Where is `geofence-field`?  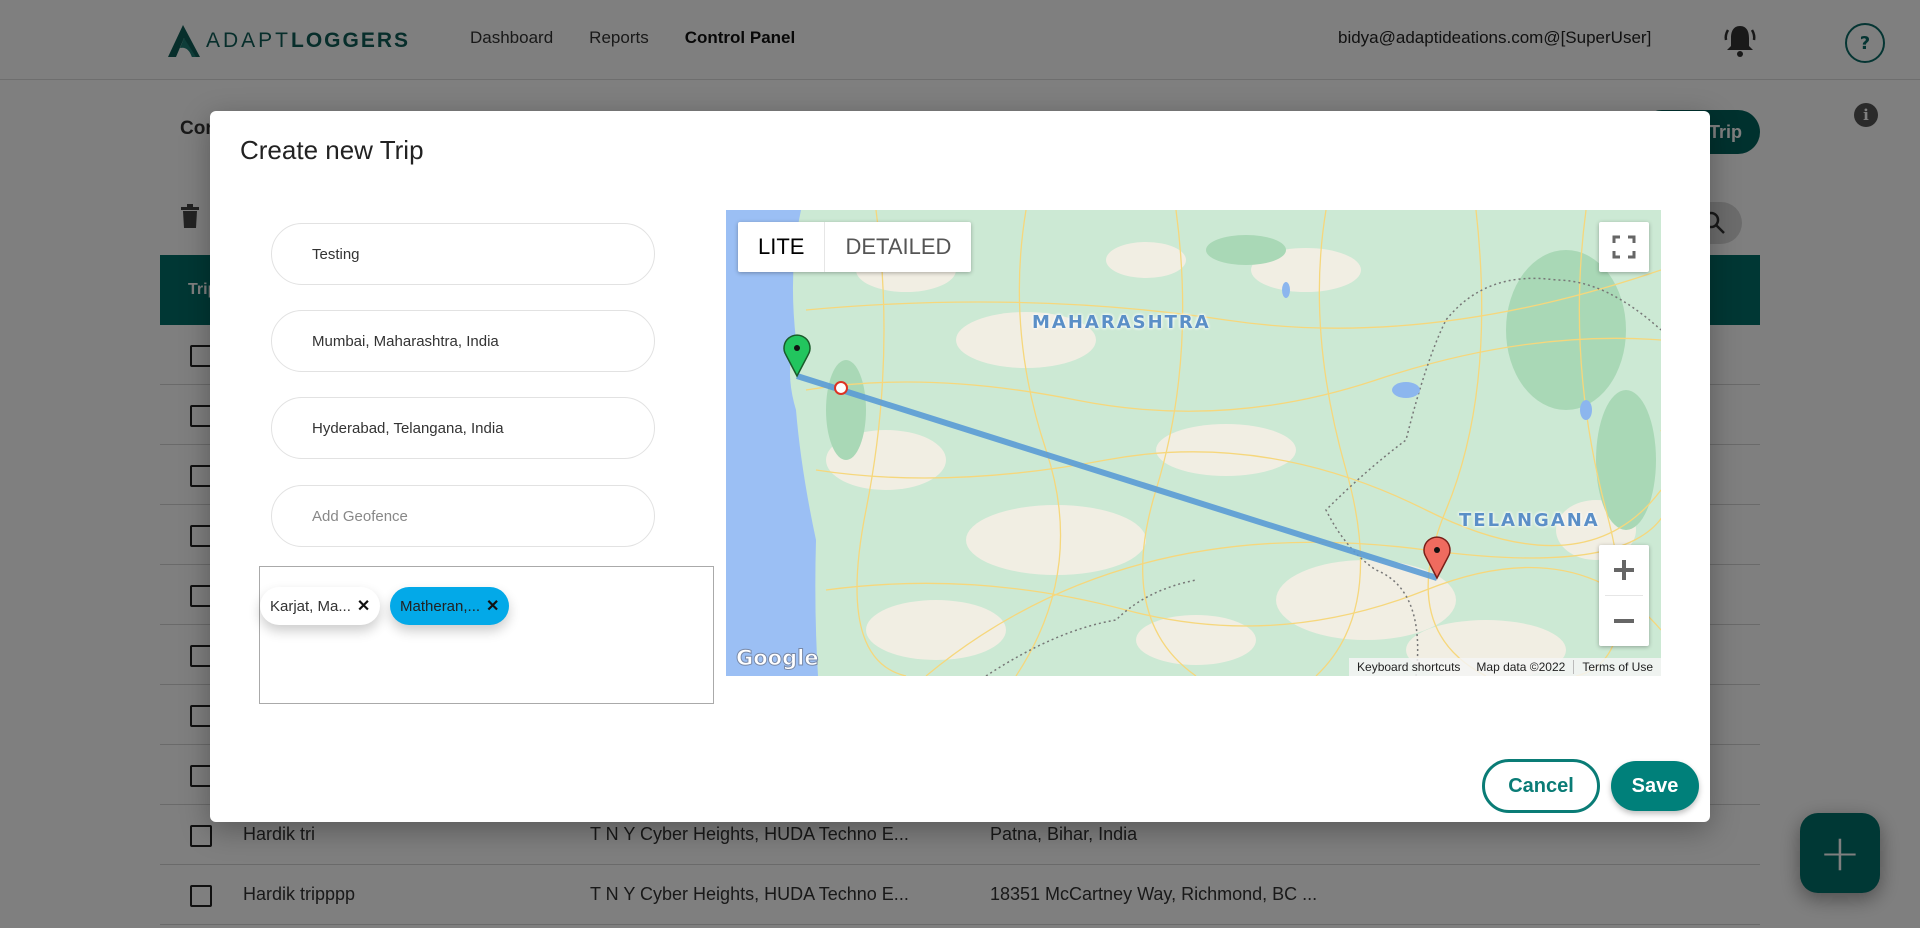 geofence-field is located at coordinates (463, 516).